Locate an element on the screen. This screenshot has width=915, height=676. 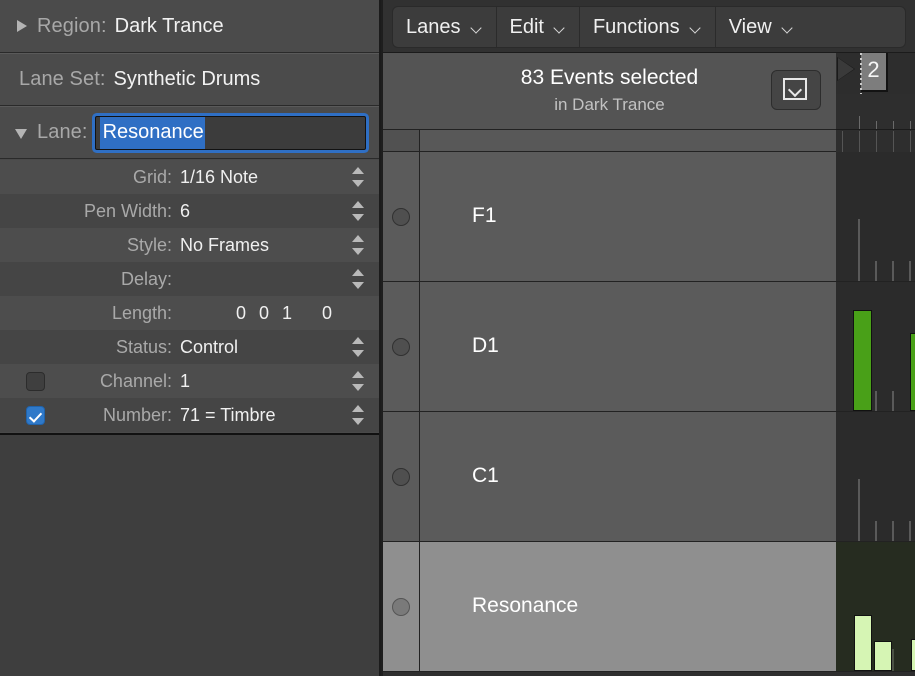
lane-header-row: Lane: Resonance is located at coordinates (189, 132).